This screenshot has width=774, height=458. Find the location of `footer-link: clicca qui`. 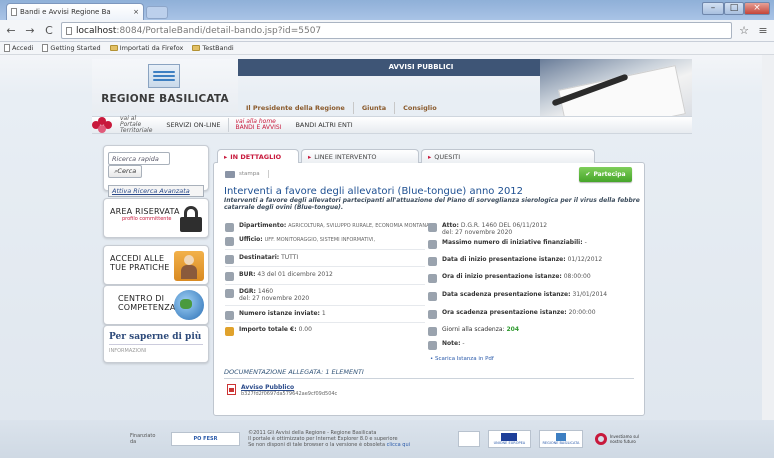

footer-link: clicca qui is located at coordinates (398, 445).